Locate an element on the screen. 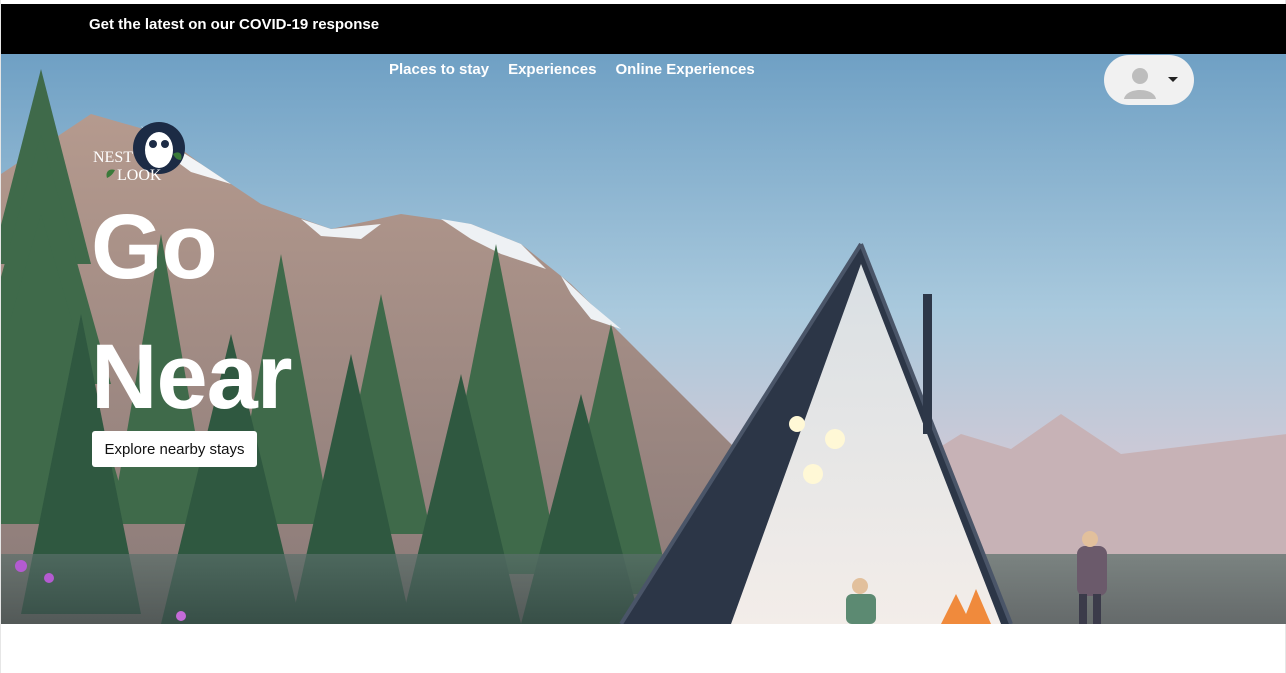 This screenshot has height=673, width=1286. covid-banner: Get the latest on our COVID-19 response is located at coordinates (643, 29).